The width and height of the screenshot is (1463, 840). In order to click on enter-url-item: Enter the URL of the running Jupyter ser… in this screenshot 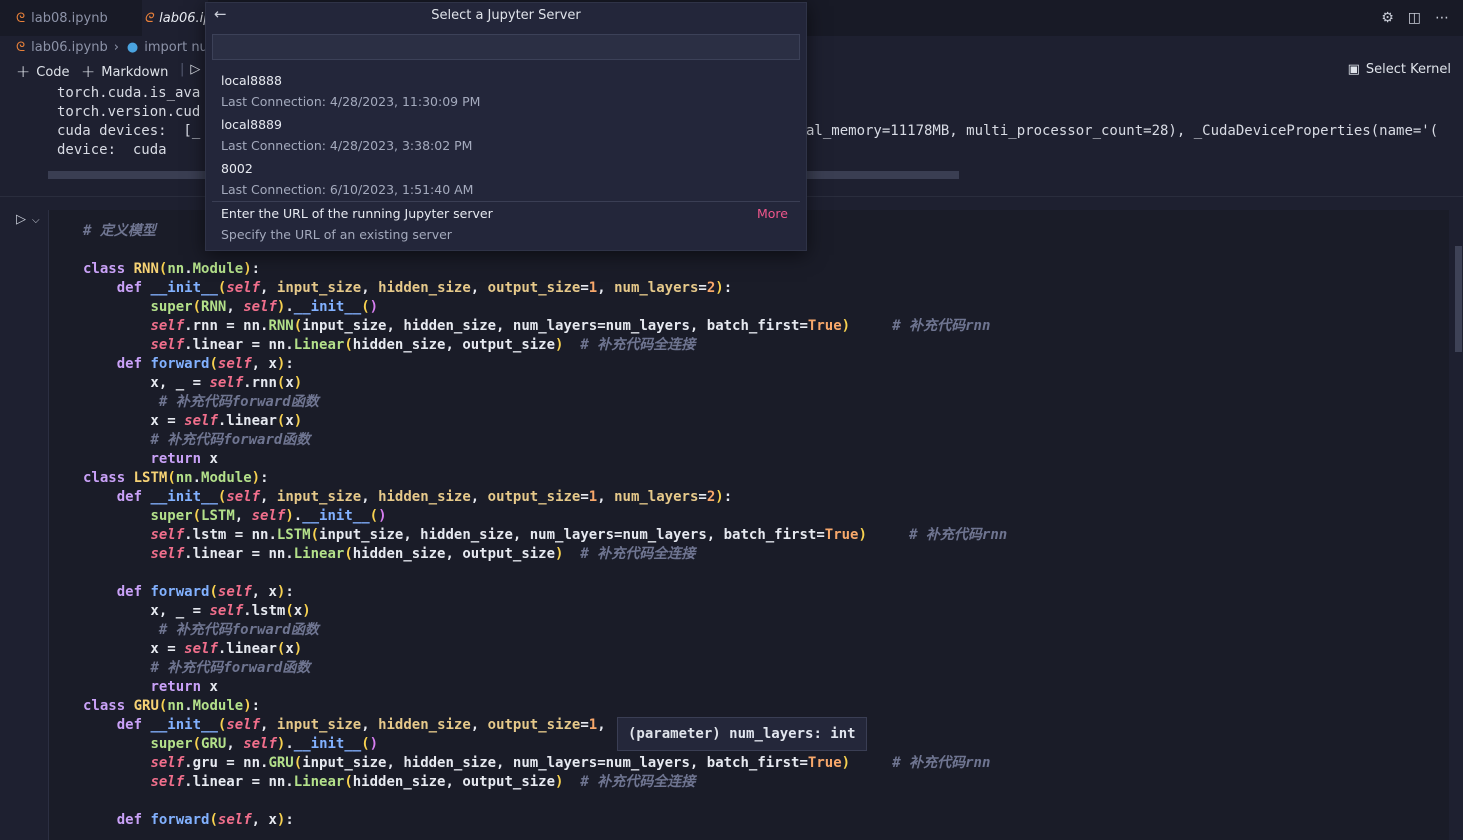, I will do `click(506, 224)`.